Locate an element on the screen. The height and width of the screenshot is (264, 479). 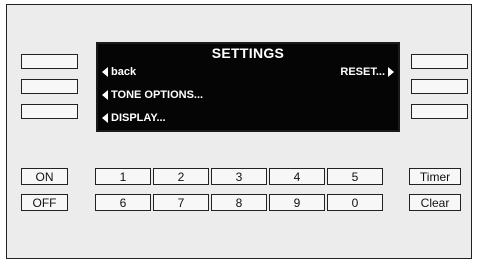
menu-item-back-label: back is located at coordinates (124, 72).